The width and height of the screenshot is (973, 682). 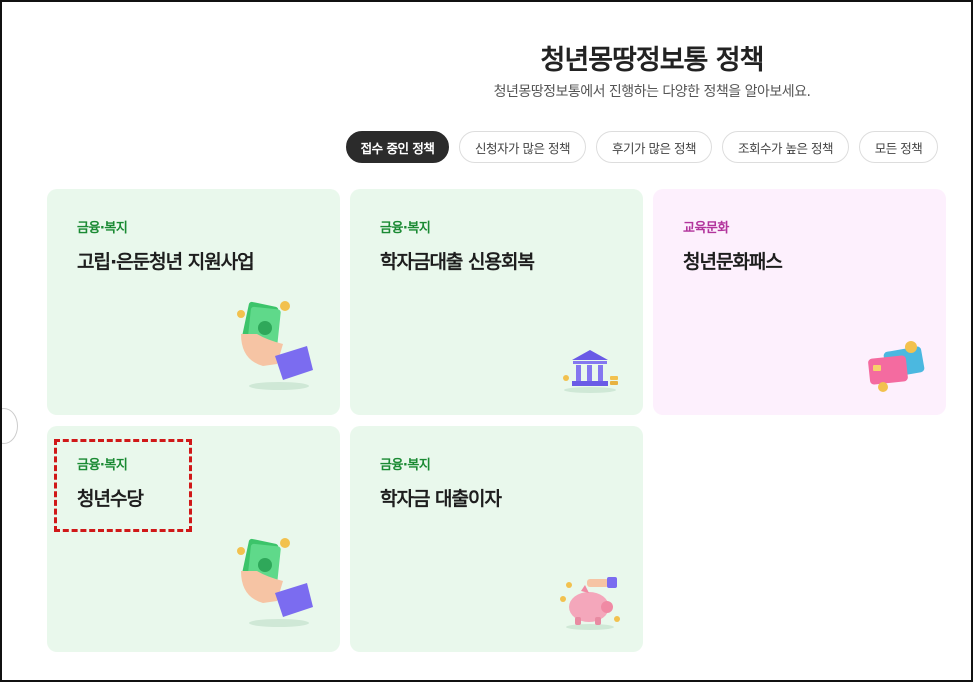 I want to click on tab-accepting-policies: 접수 중인 정책, so click(x=397, y=147).